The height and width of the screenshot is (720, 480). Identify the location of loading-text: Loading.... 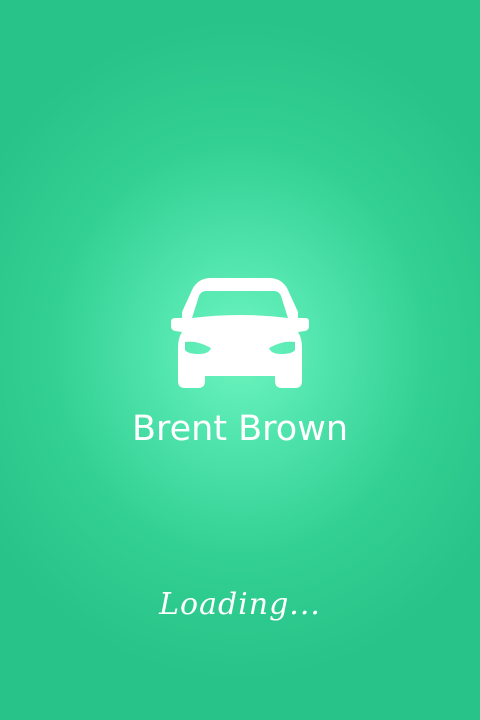
(240, 604).